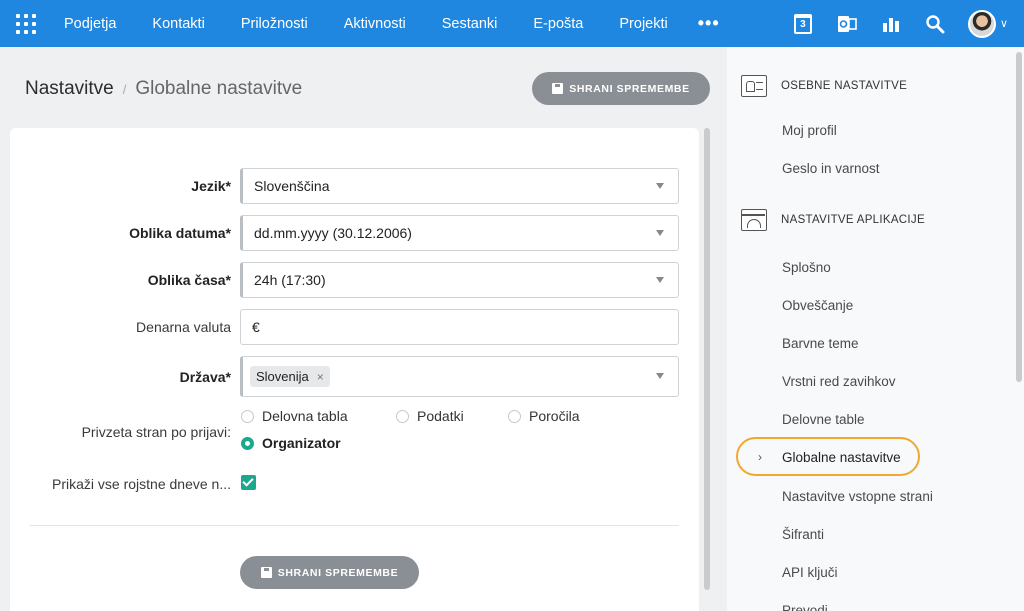 This screenshot has height=611, width=1024. Describe the element at coordinates (292, 186) in the screenshot. I see `language-value: Slovenščina` at that location.